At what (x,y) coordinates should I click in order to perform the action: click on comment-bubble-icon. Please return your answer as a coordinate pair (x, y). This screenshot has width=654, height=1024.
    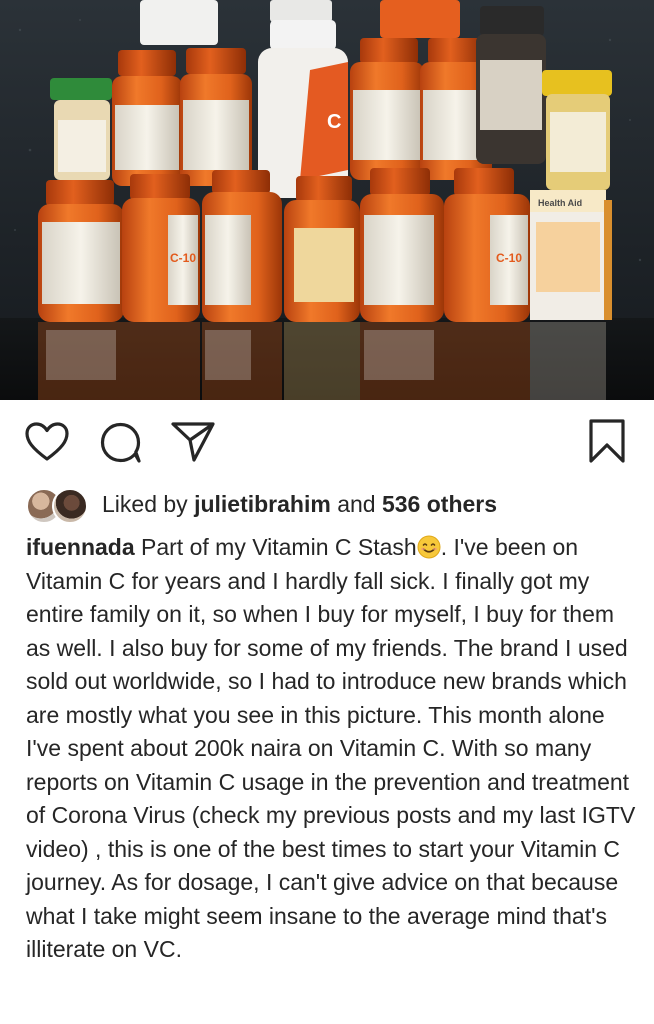
    Looking at the image, I should click on (121, 443).